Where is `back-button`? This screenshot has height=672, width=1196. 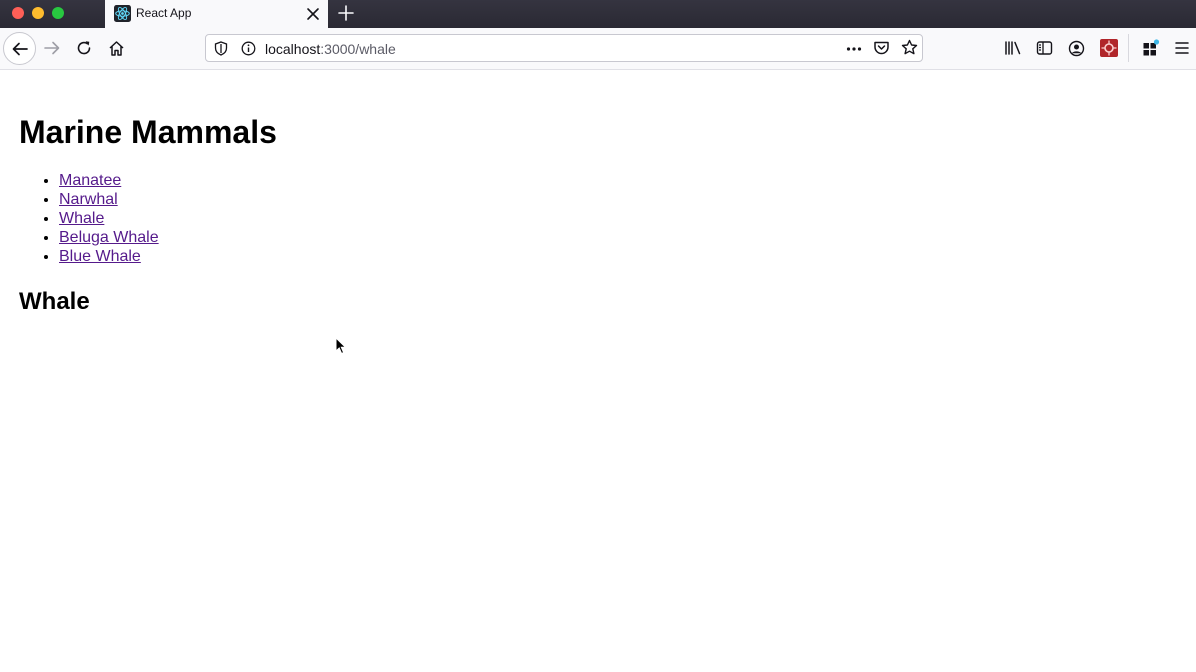 back-button is located at coordinates (19, 48).